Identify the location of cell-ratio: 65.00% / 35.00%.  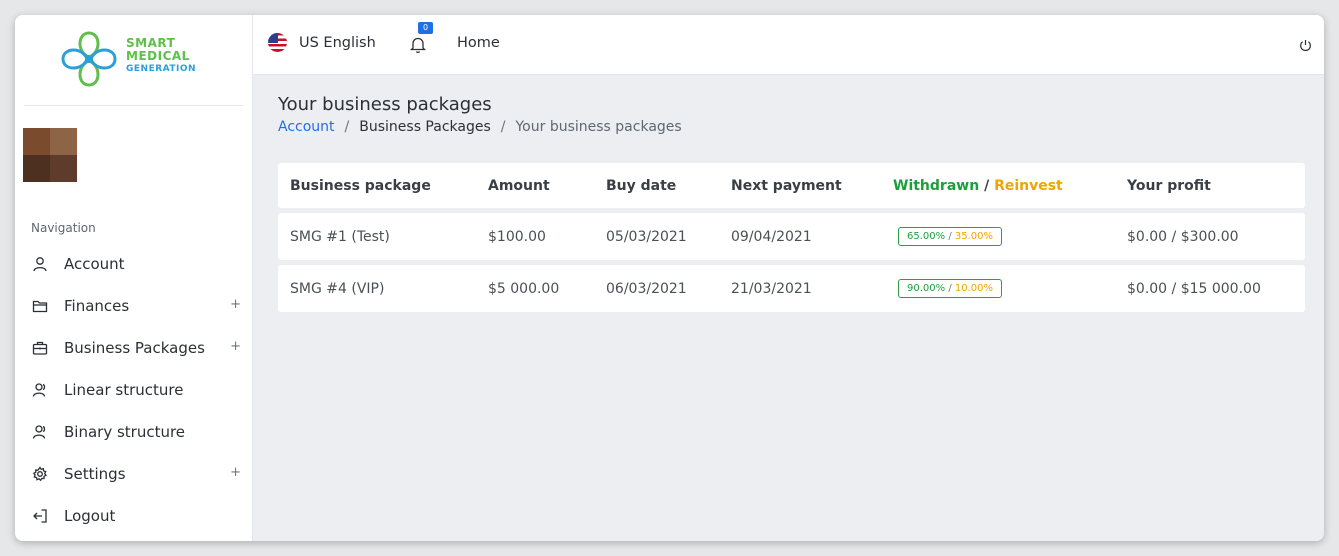
(948, 236).